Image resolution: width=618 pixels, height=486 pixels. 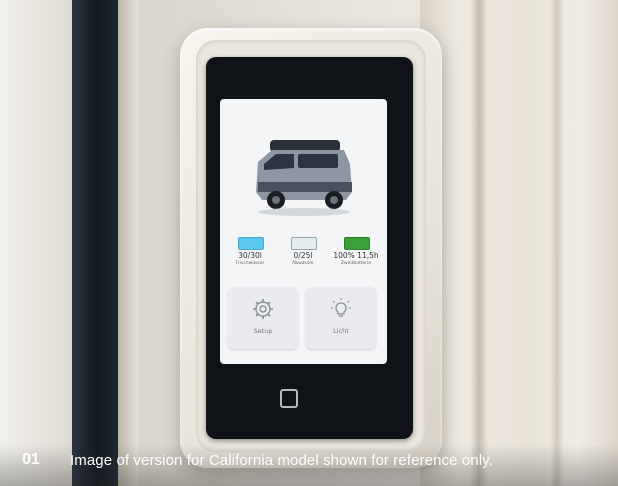 I want to click on van-lower-band, so click(x=305, y=187).